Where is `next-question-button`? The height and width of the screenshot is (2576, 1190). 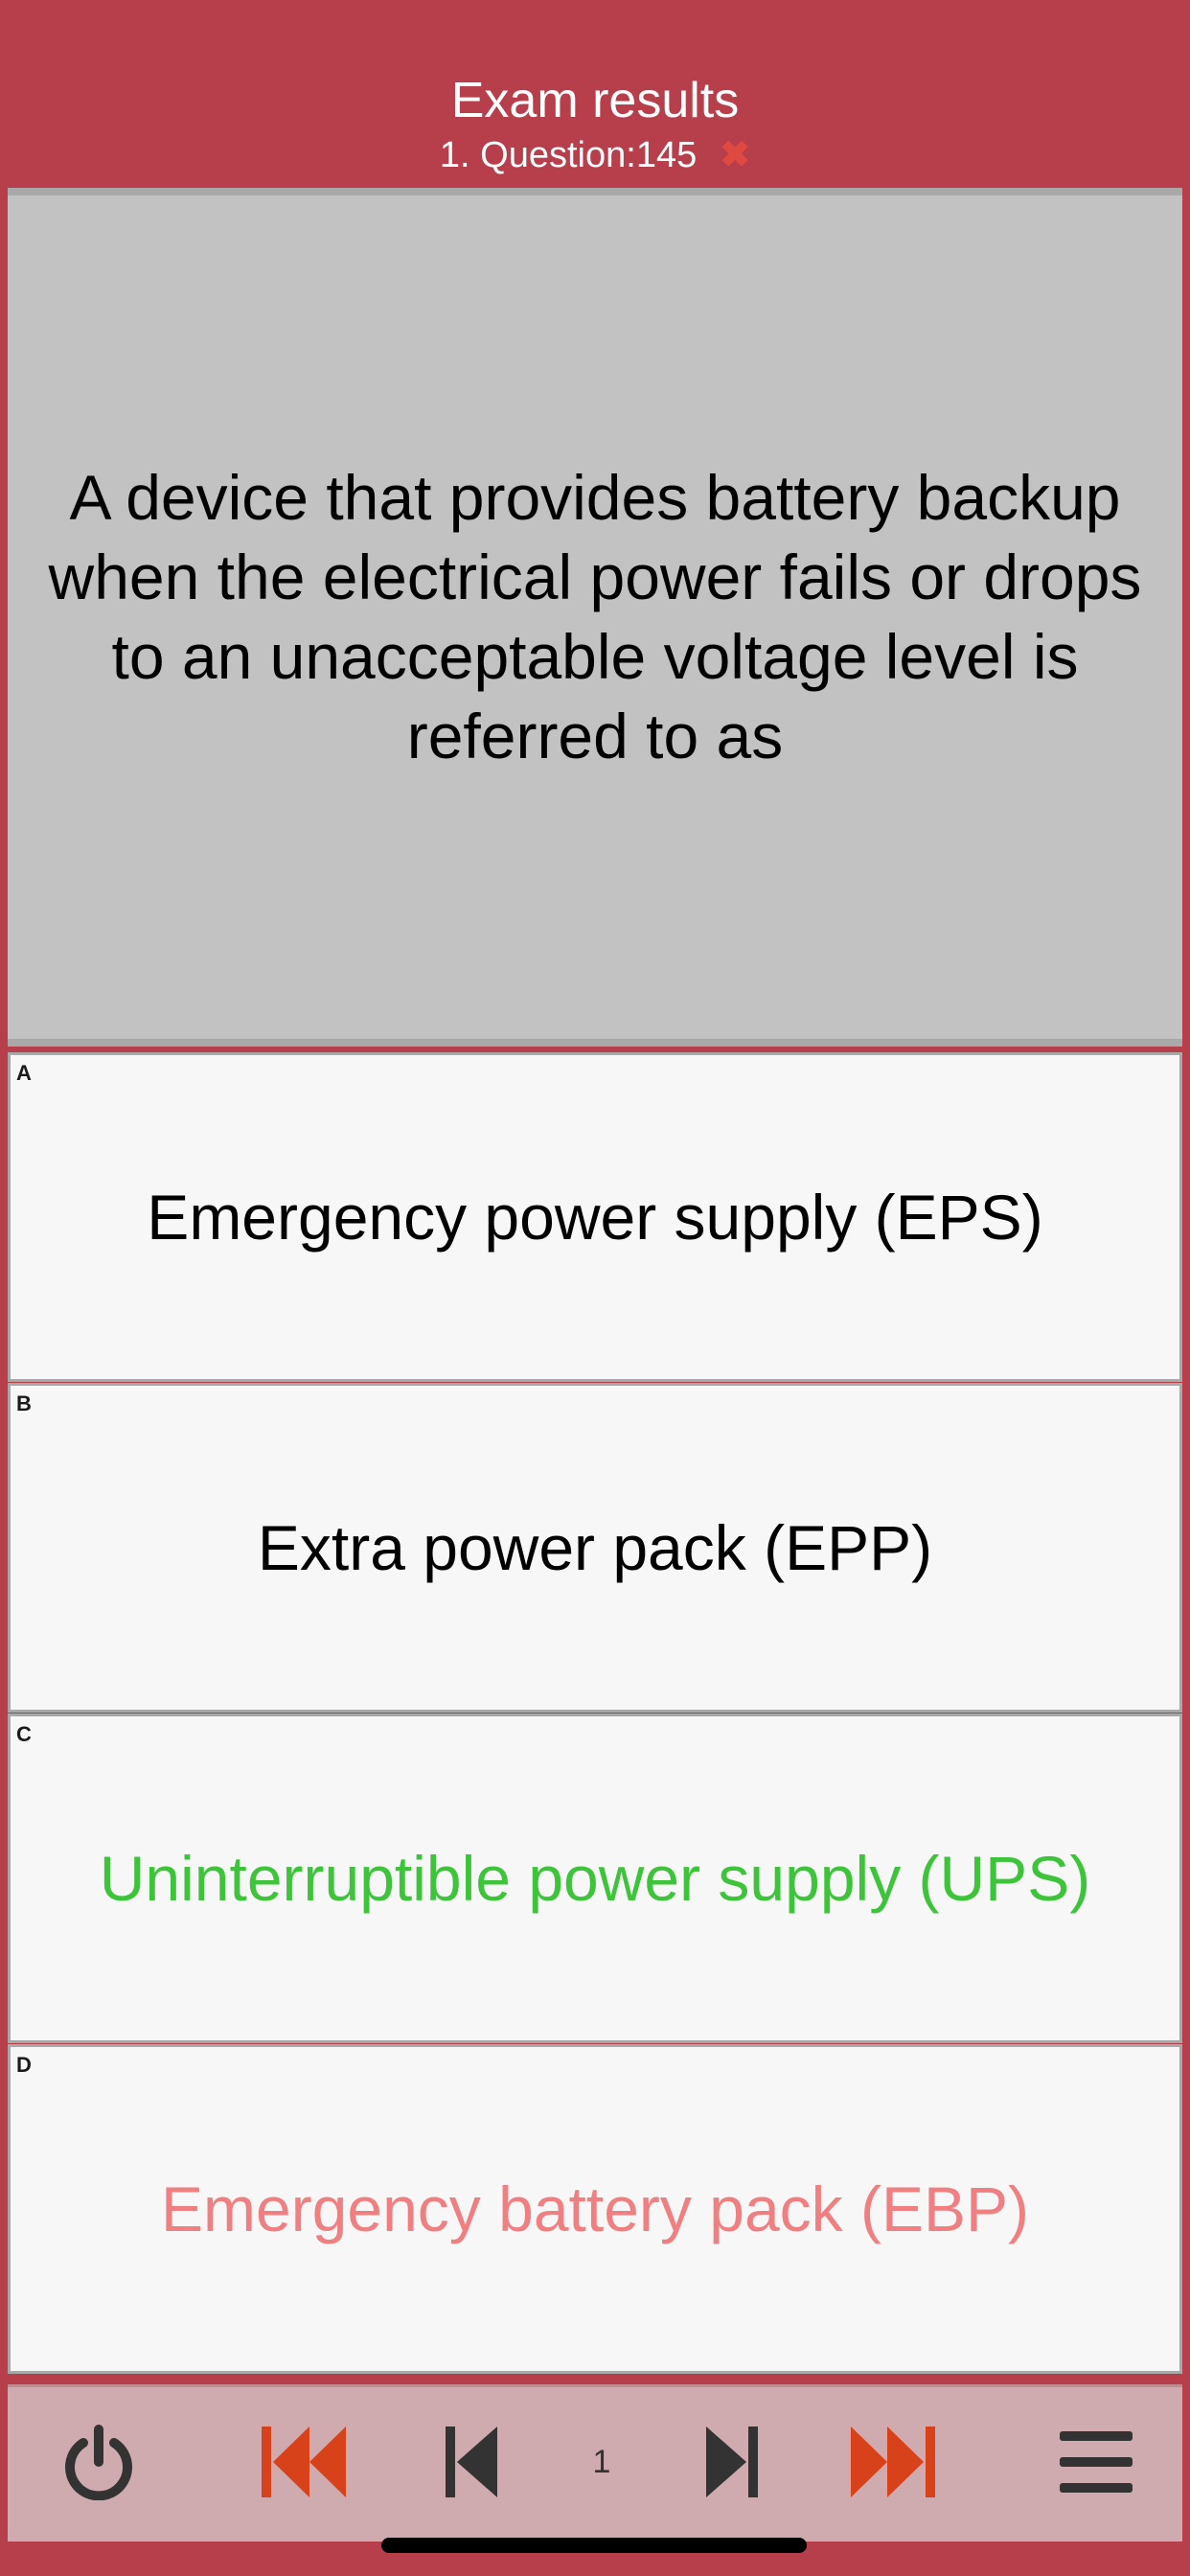 next-question-button is located at coordinates (731, 2462).